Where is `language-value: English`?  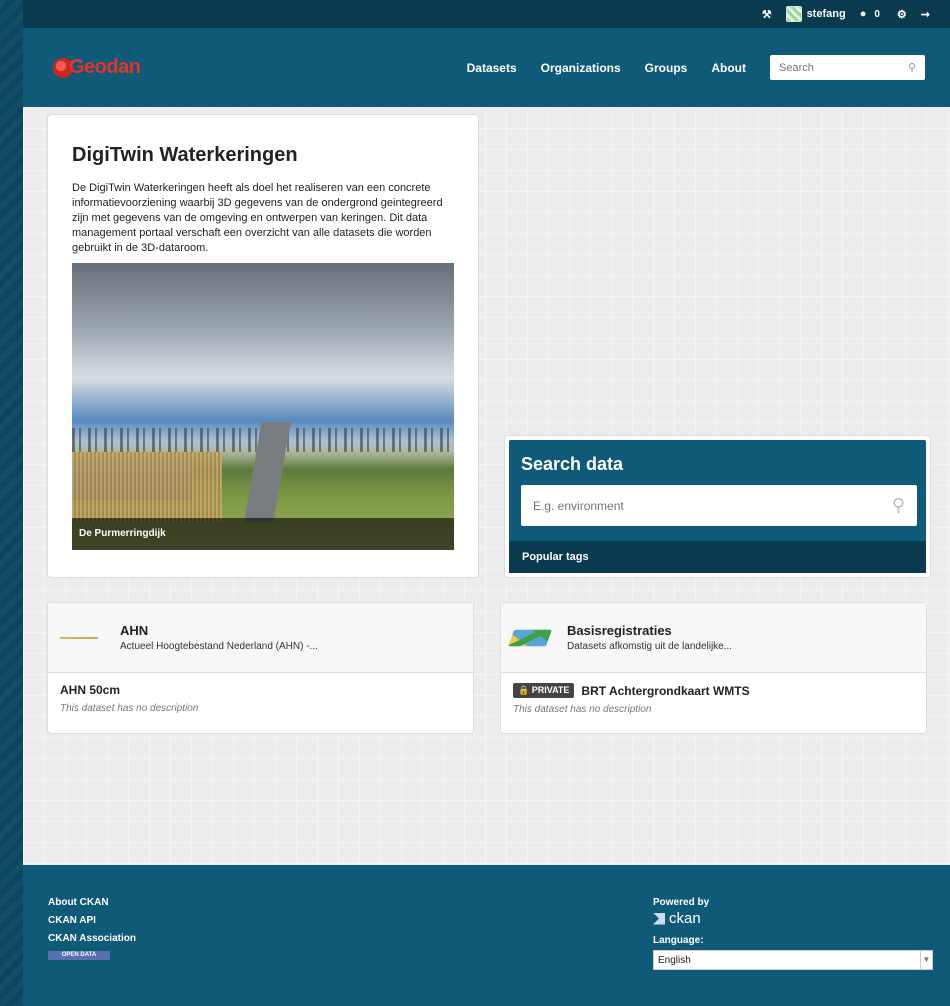 language-value: English is located at coordinates (674, 960).